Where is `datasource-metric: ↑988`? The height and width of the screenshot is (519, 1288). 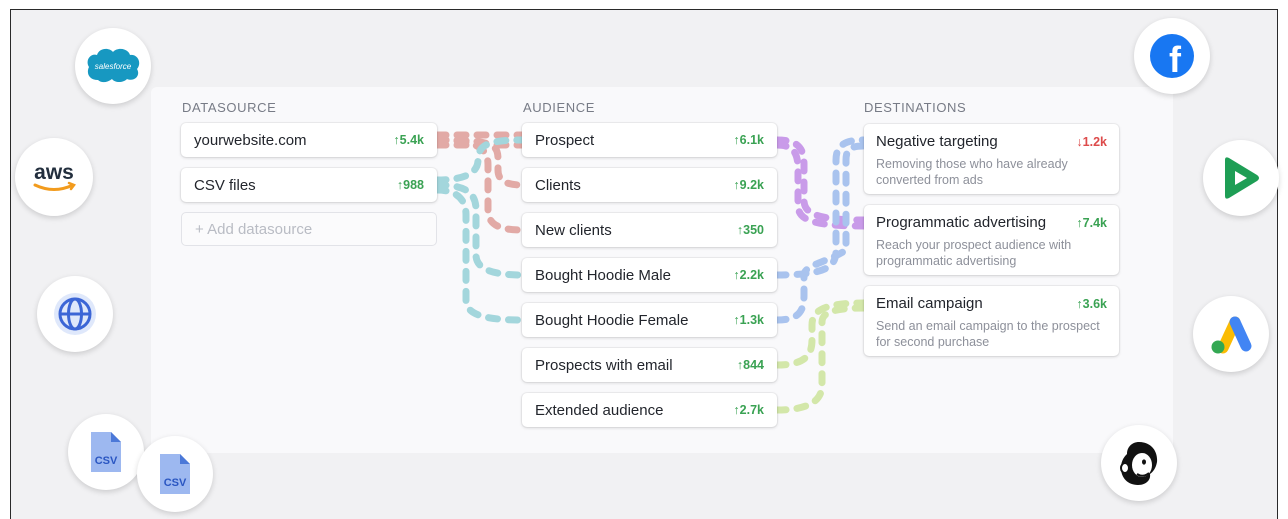 datasource-metric: ↑988 is located at coordinates (410, 185).